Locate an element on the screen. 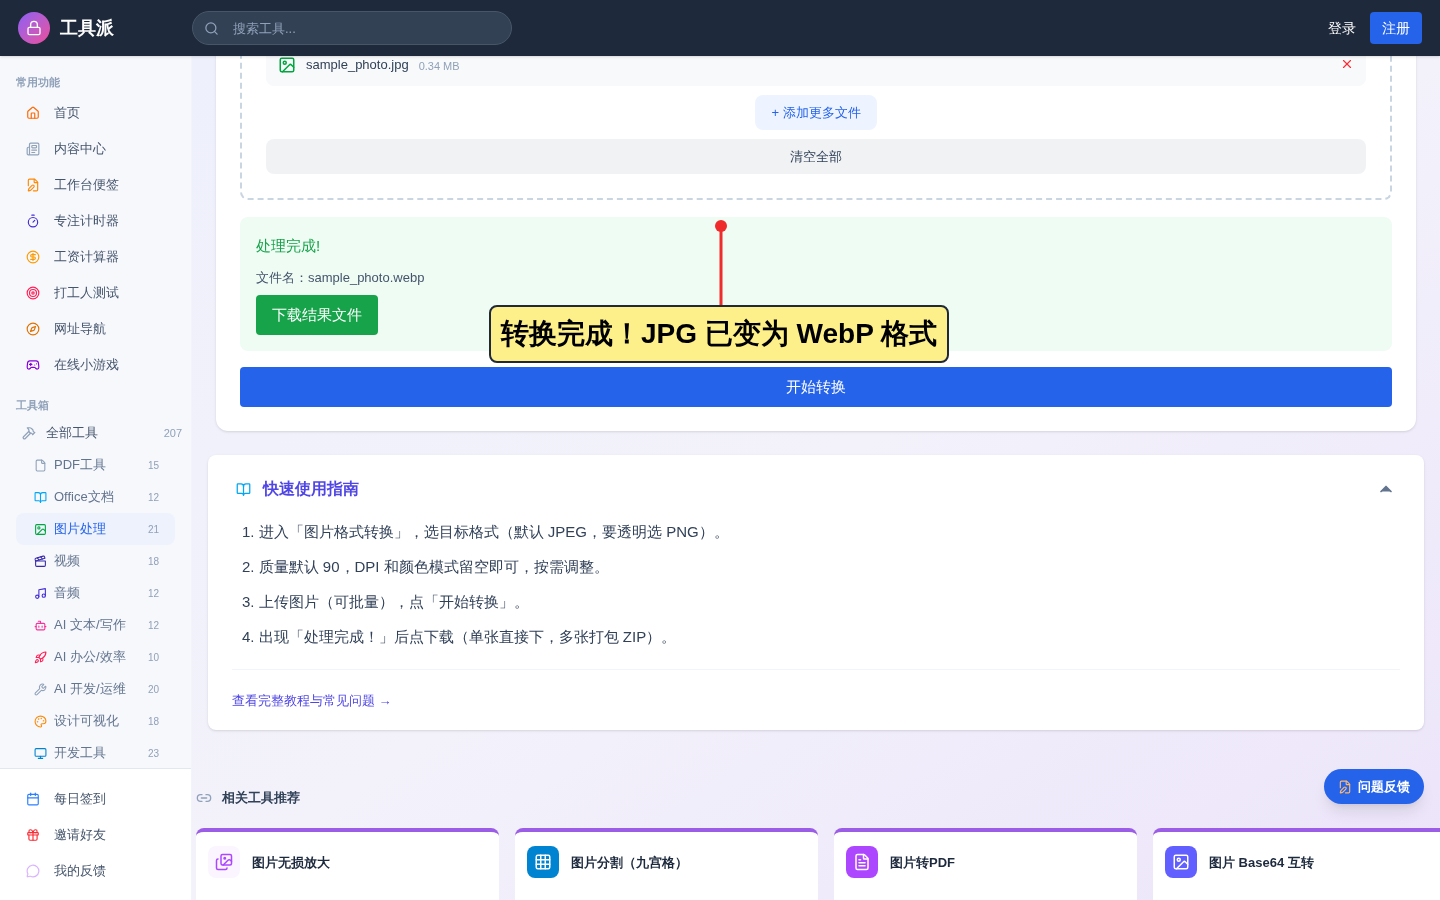 The width and height of the screenshot is (1440, 900). category-item: PDF工具 15 is located at coordinates (95, 465).